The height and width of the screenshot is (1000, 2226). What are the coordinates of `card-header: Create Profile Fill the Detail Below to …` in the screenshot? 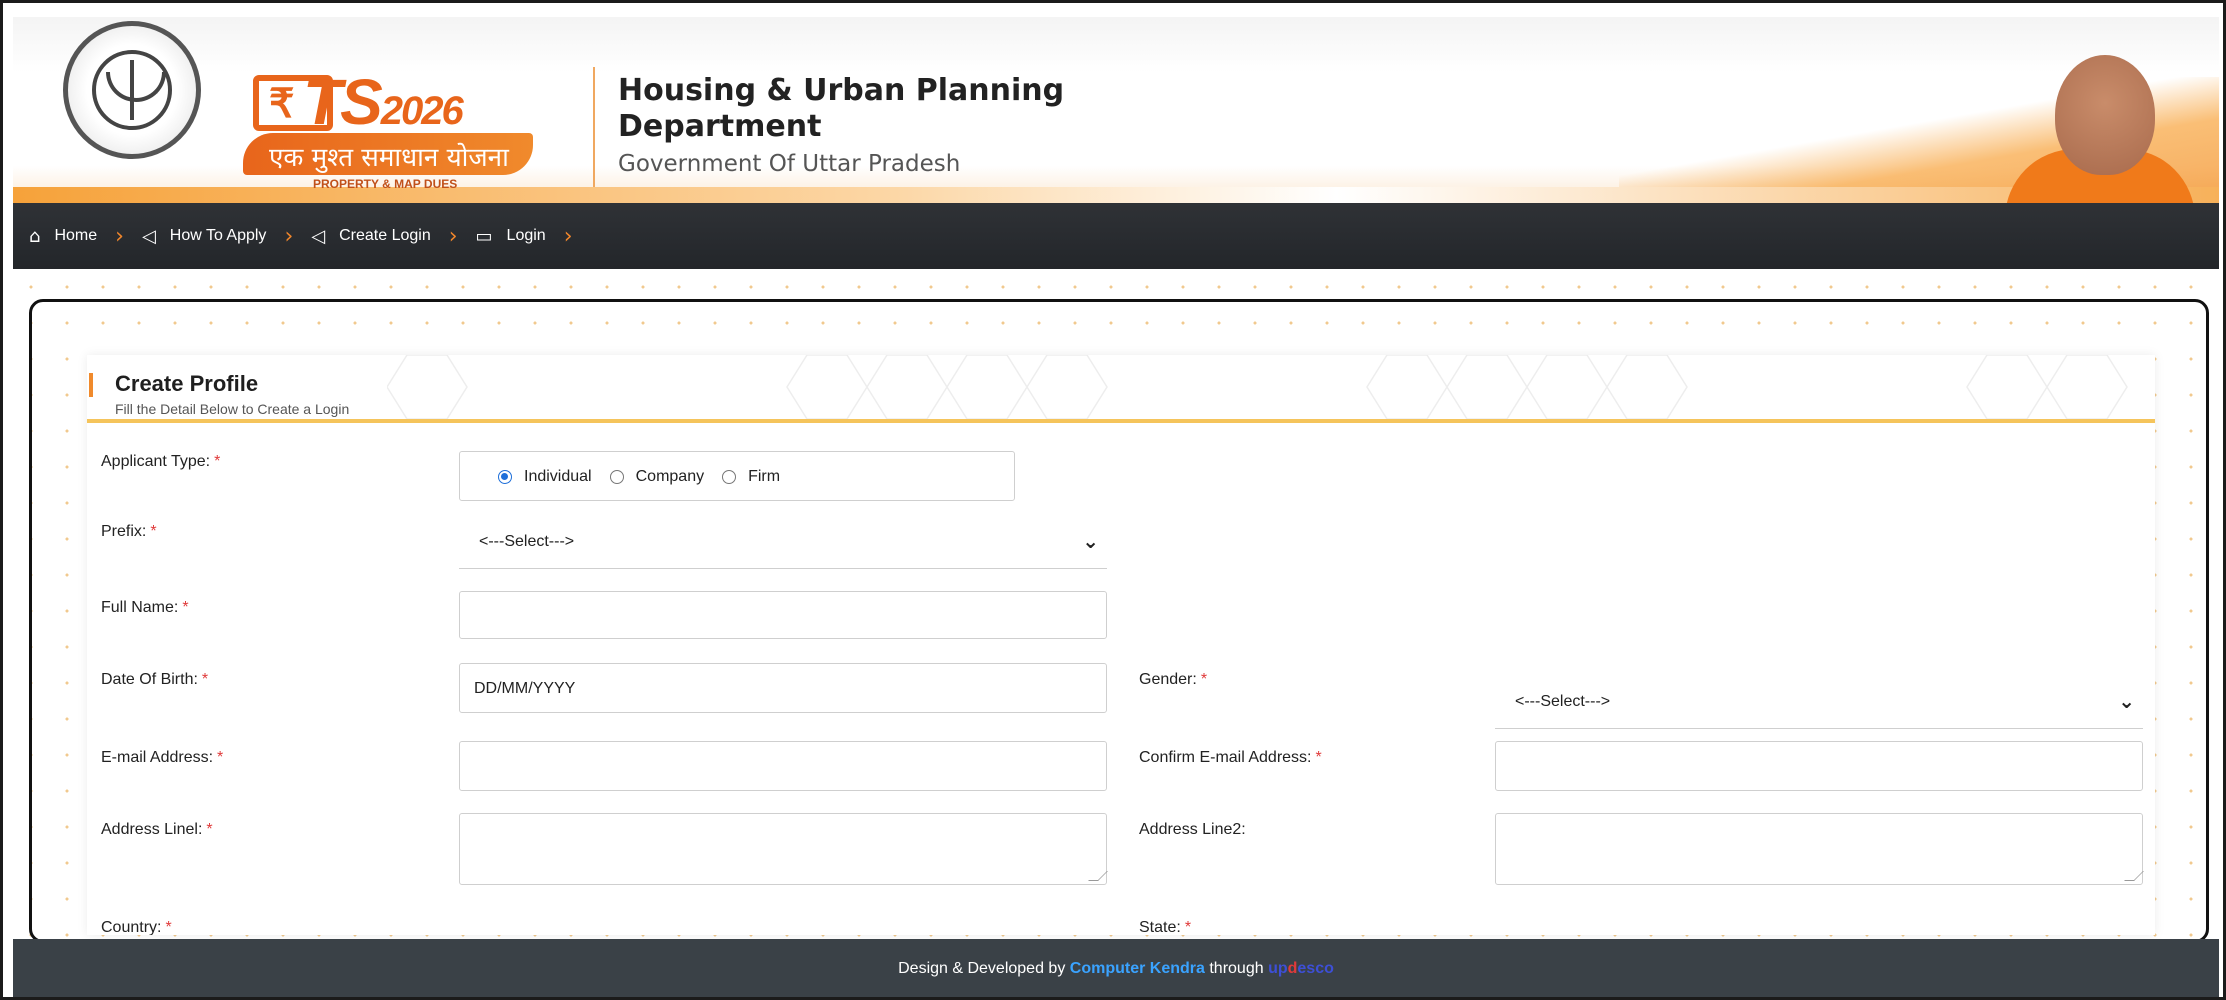 It's located at (1121, 389).